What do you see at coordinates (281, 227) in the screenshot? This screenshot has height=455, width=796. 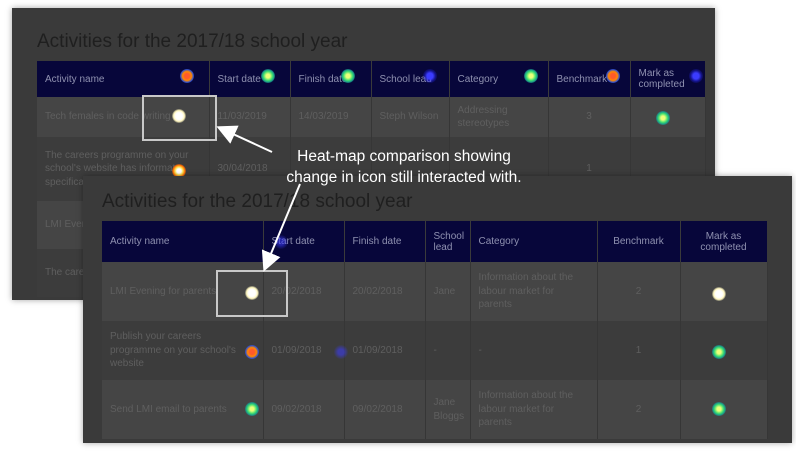 I see `arrow-to-front-icon` at bounding box center [281, 227].